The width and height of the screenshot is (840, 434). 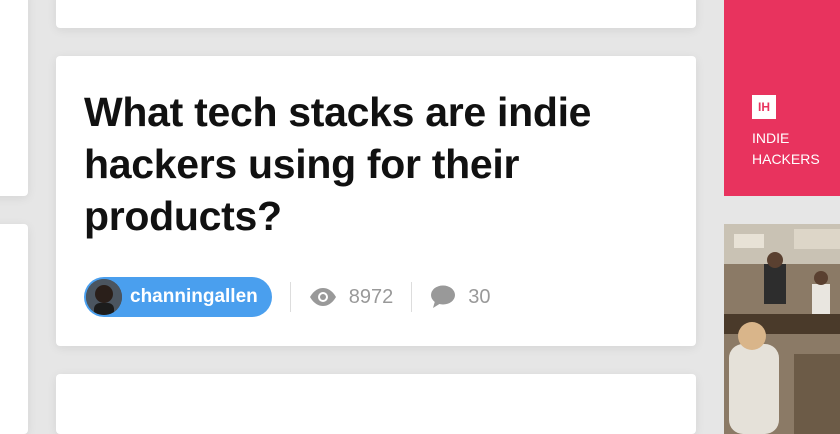 I want to click on comments-stat: 30, so click(x=460, y=297).